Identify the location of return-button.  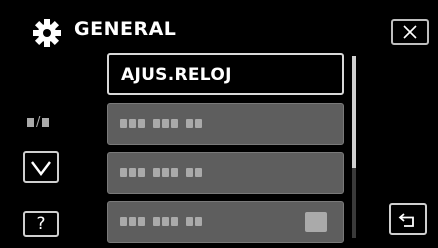
(408, 219).